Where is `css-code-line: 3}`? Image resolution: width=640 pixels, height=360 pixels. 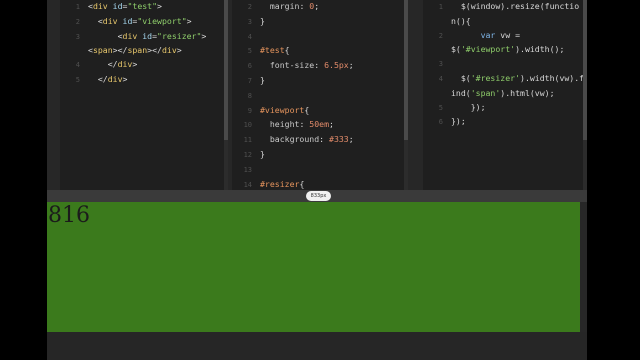
css-code-line: 3} is located at coordinates (317, 22).